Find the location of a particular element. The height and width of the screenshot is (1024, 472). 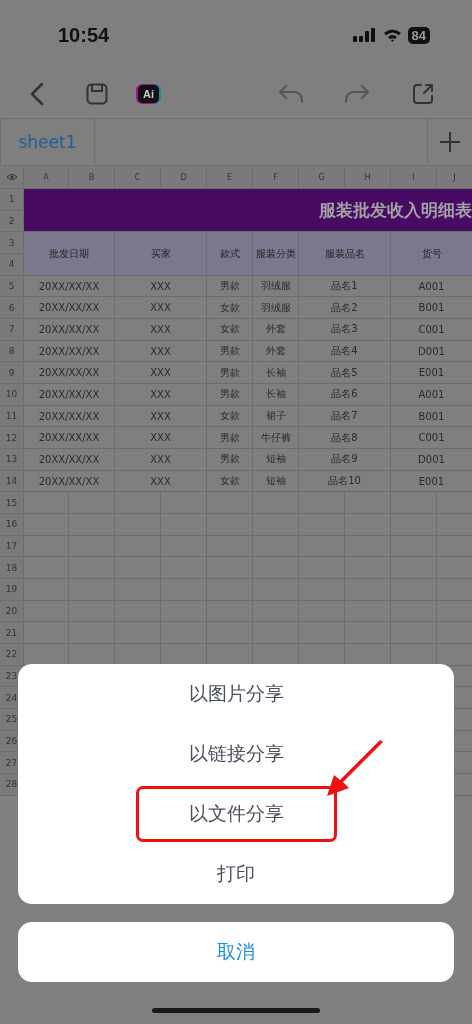

row-header: 20 is located at coordinates (12, 611).